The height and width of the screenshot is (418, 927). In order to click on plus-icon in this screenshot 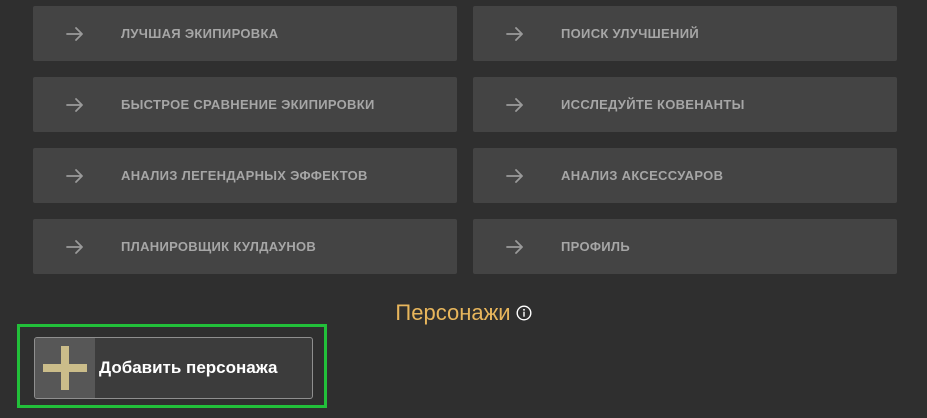, I will do `click(65, 368)`.